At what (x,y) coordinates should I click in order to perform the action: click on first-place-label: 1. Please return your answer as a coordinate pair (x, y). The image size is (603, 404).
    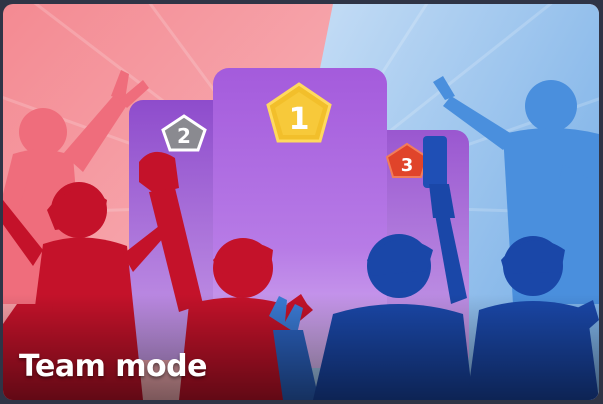
    Looking at the image, I should click on (299, 119).